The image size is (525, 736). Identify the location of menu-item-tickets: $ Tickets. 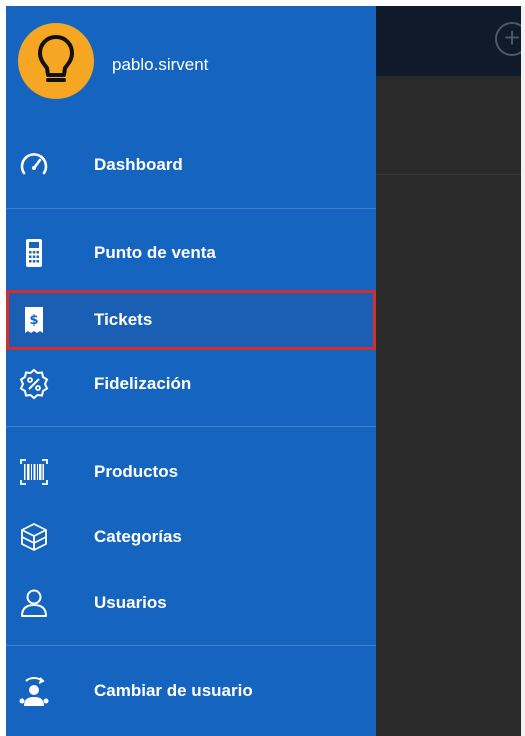
(191, 320).